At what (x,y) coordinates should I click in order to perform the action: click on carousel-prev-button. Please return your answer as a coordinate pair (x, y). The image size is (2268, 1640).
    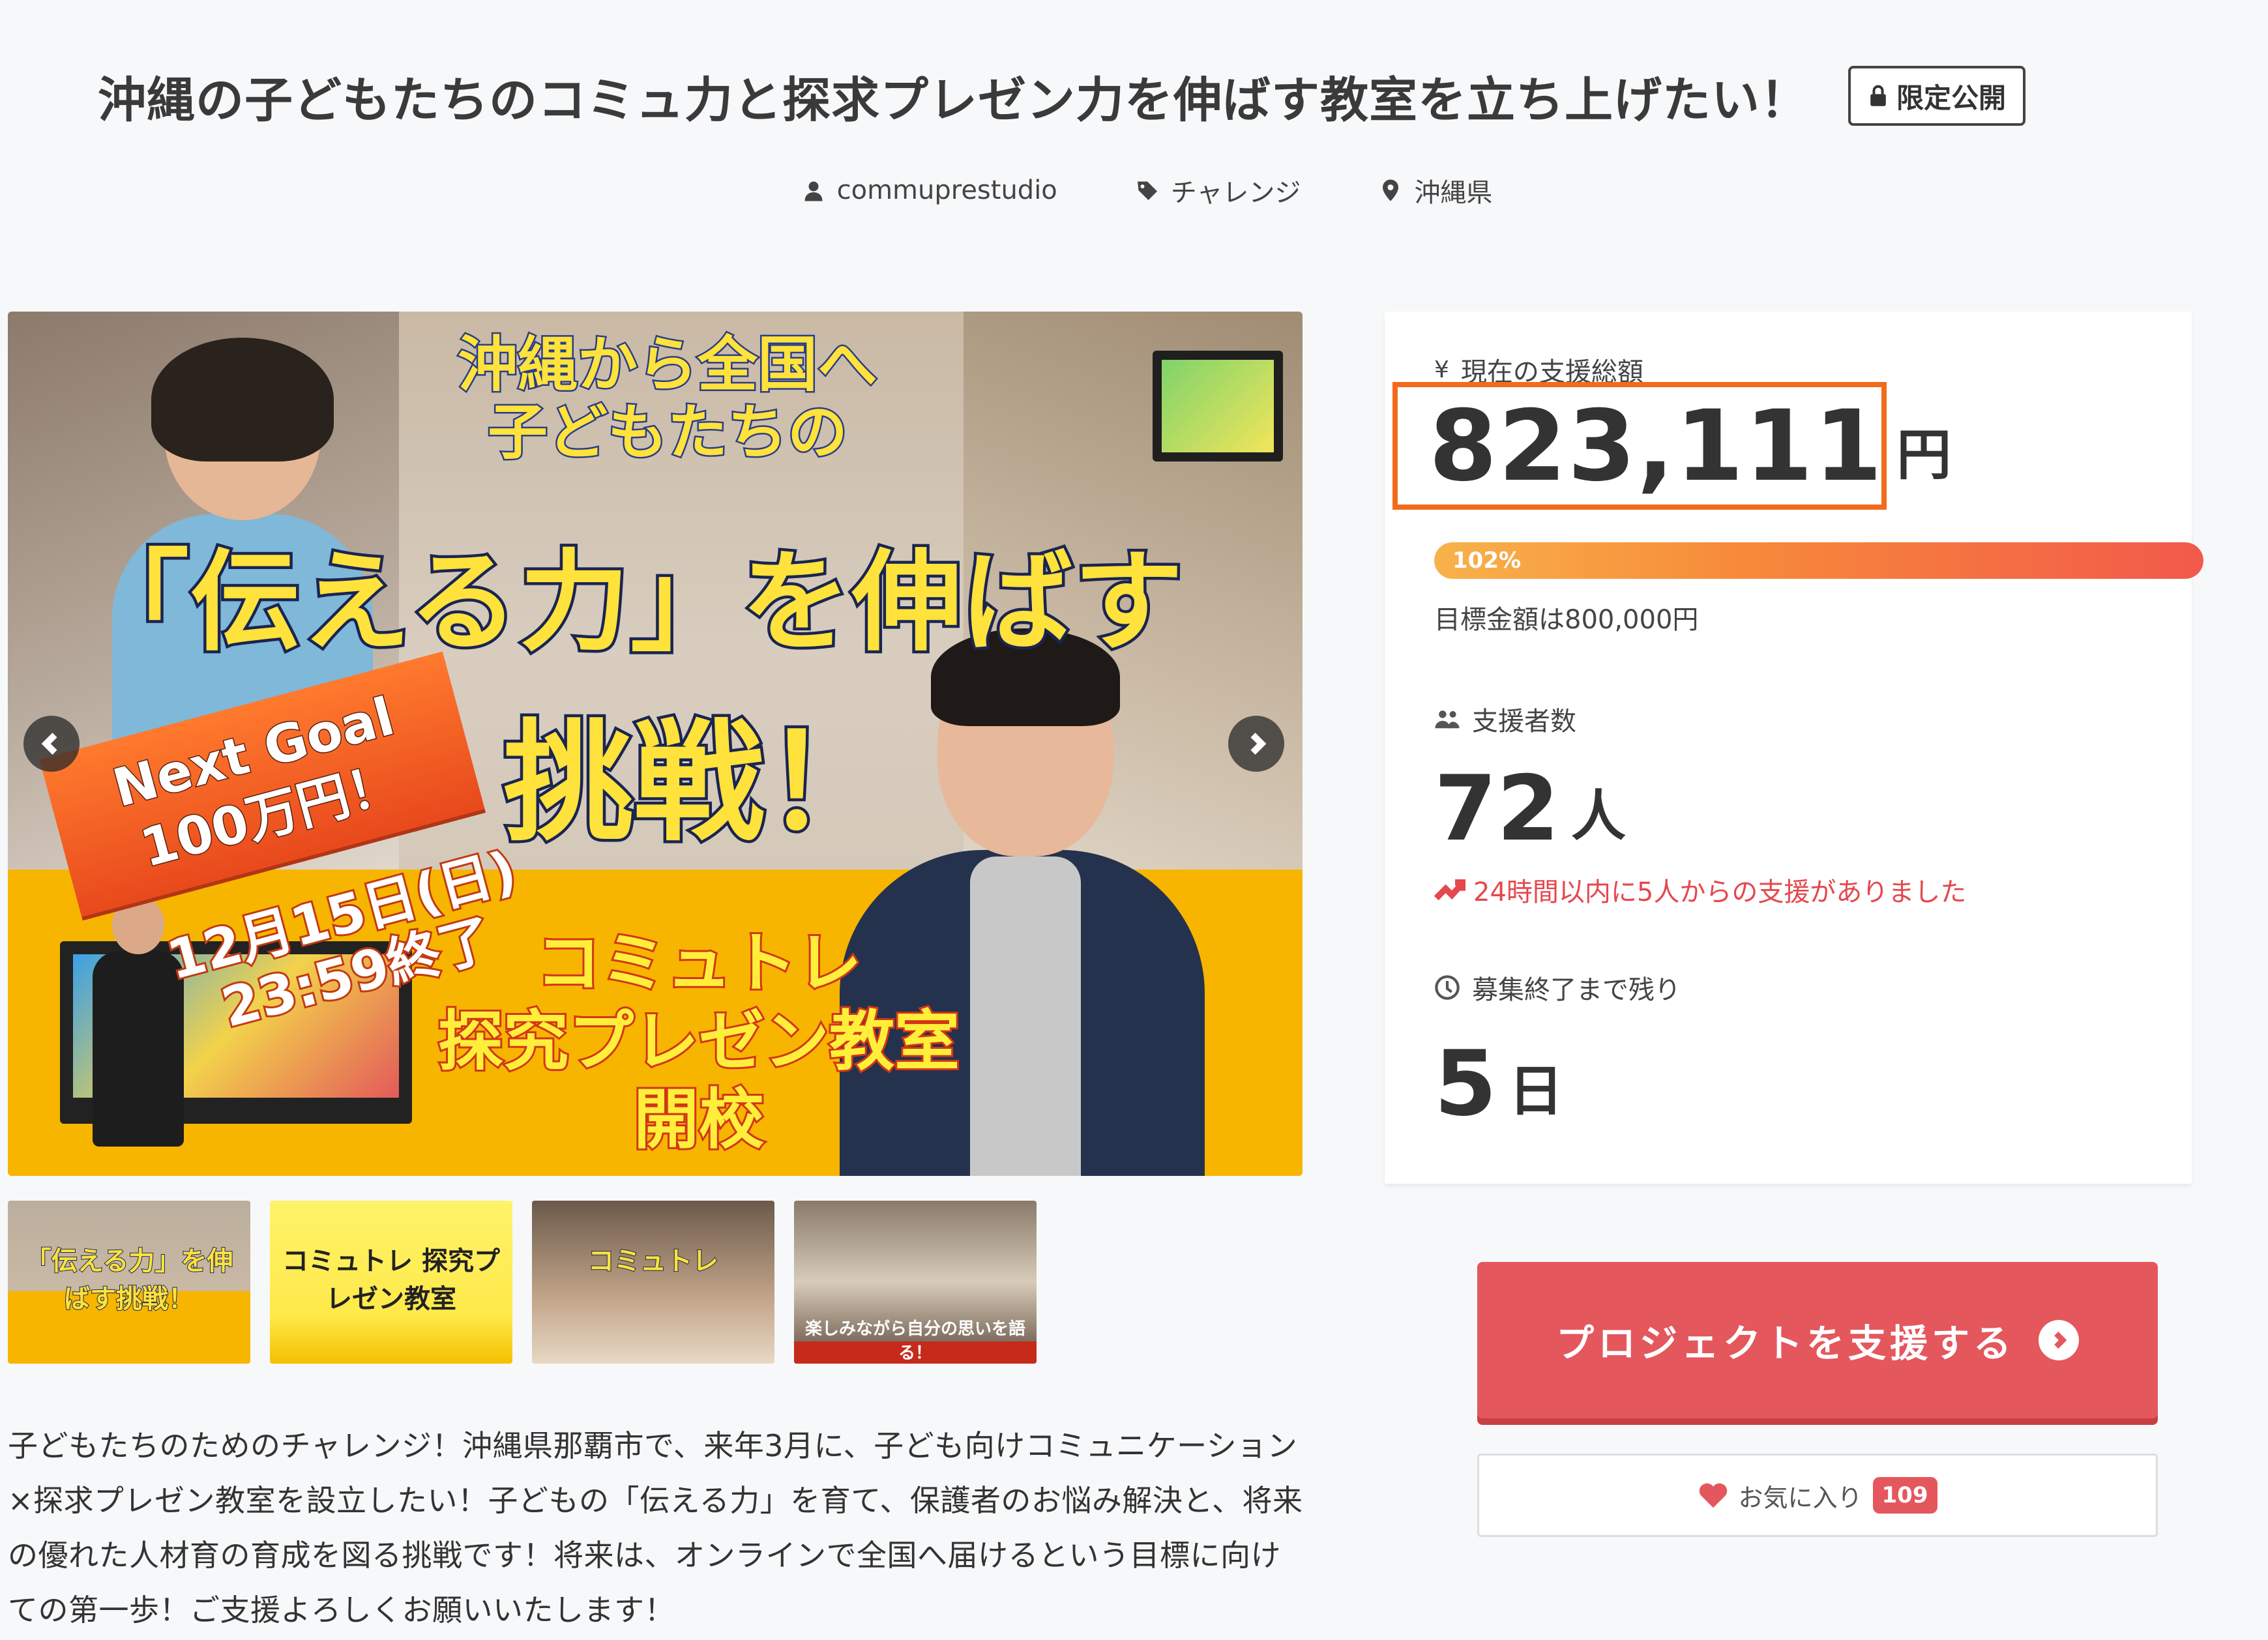
    Looking at the image, I should click on (51, 744).